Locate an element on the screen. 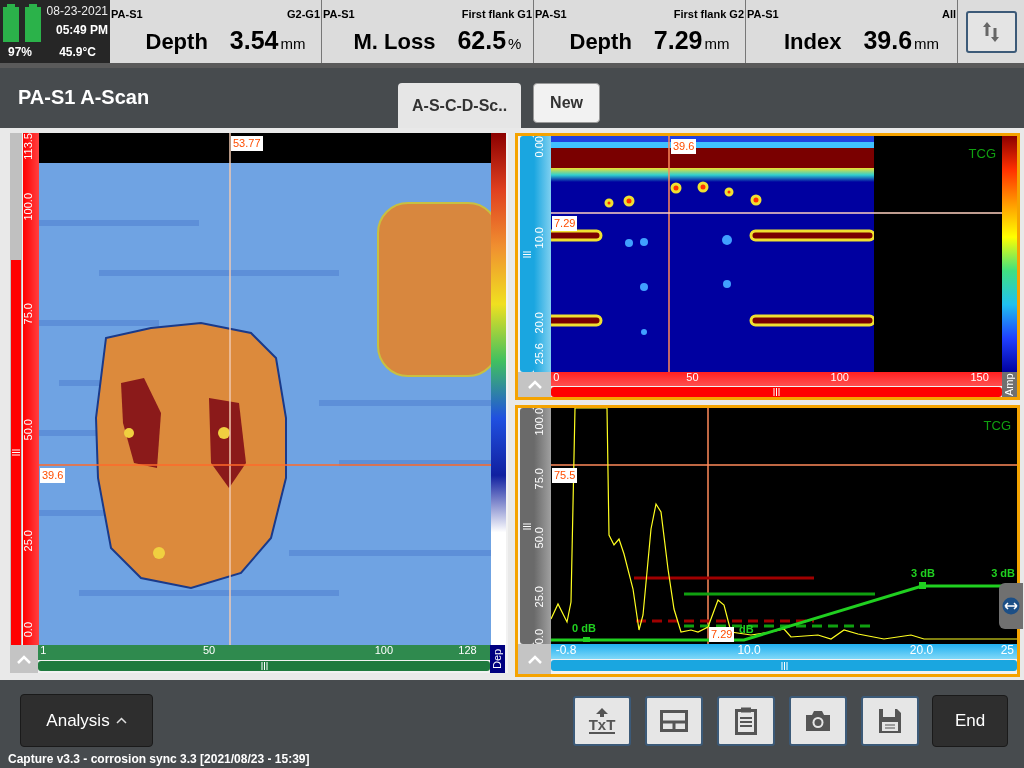 This screenshot has height=768, width=1024. swap-button is located at coordinates (991, 31).